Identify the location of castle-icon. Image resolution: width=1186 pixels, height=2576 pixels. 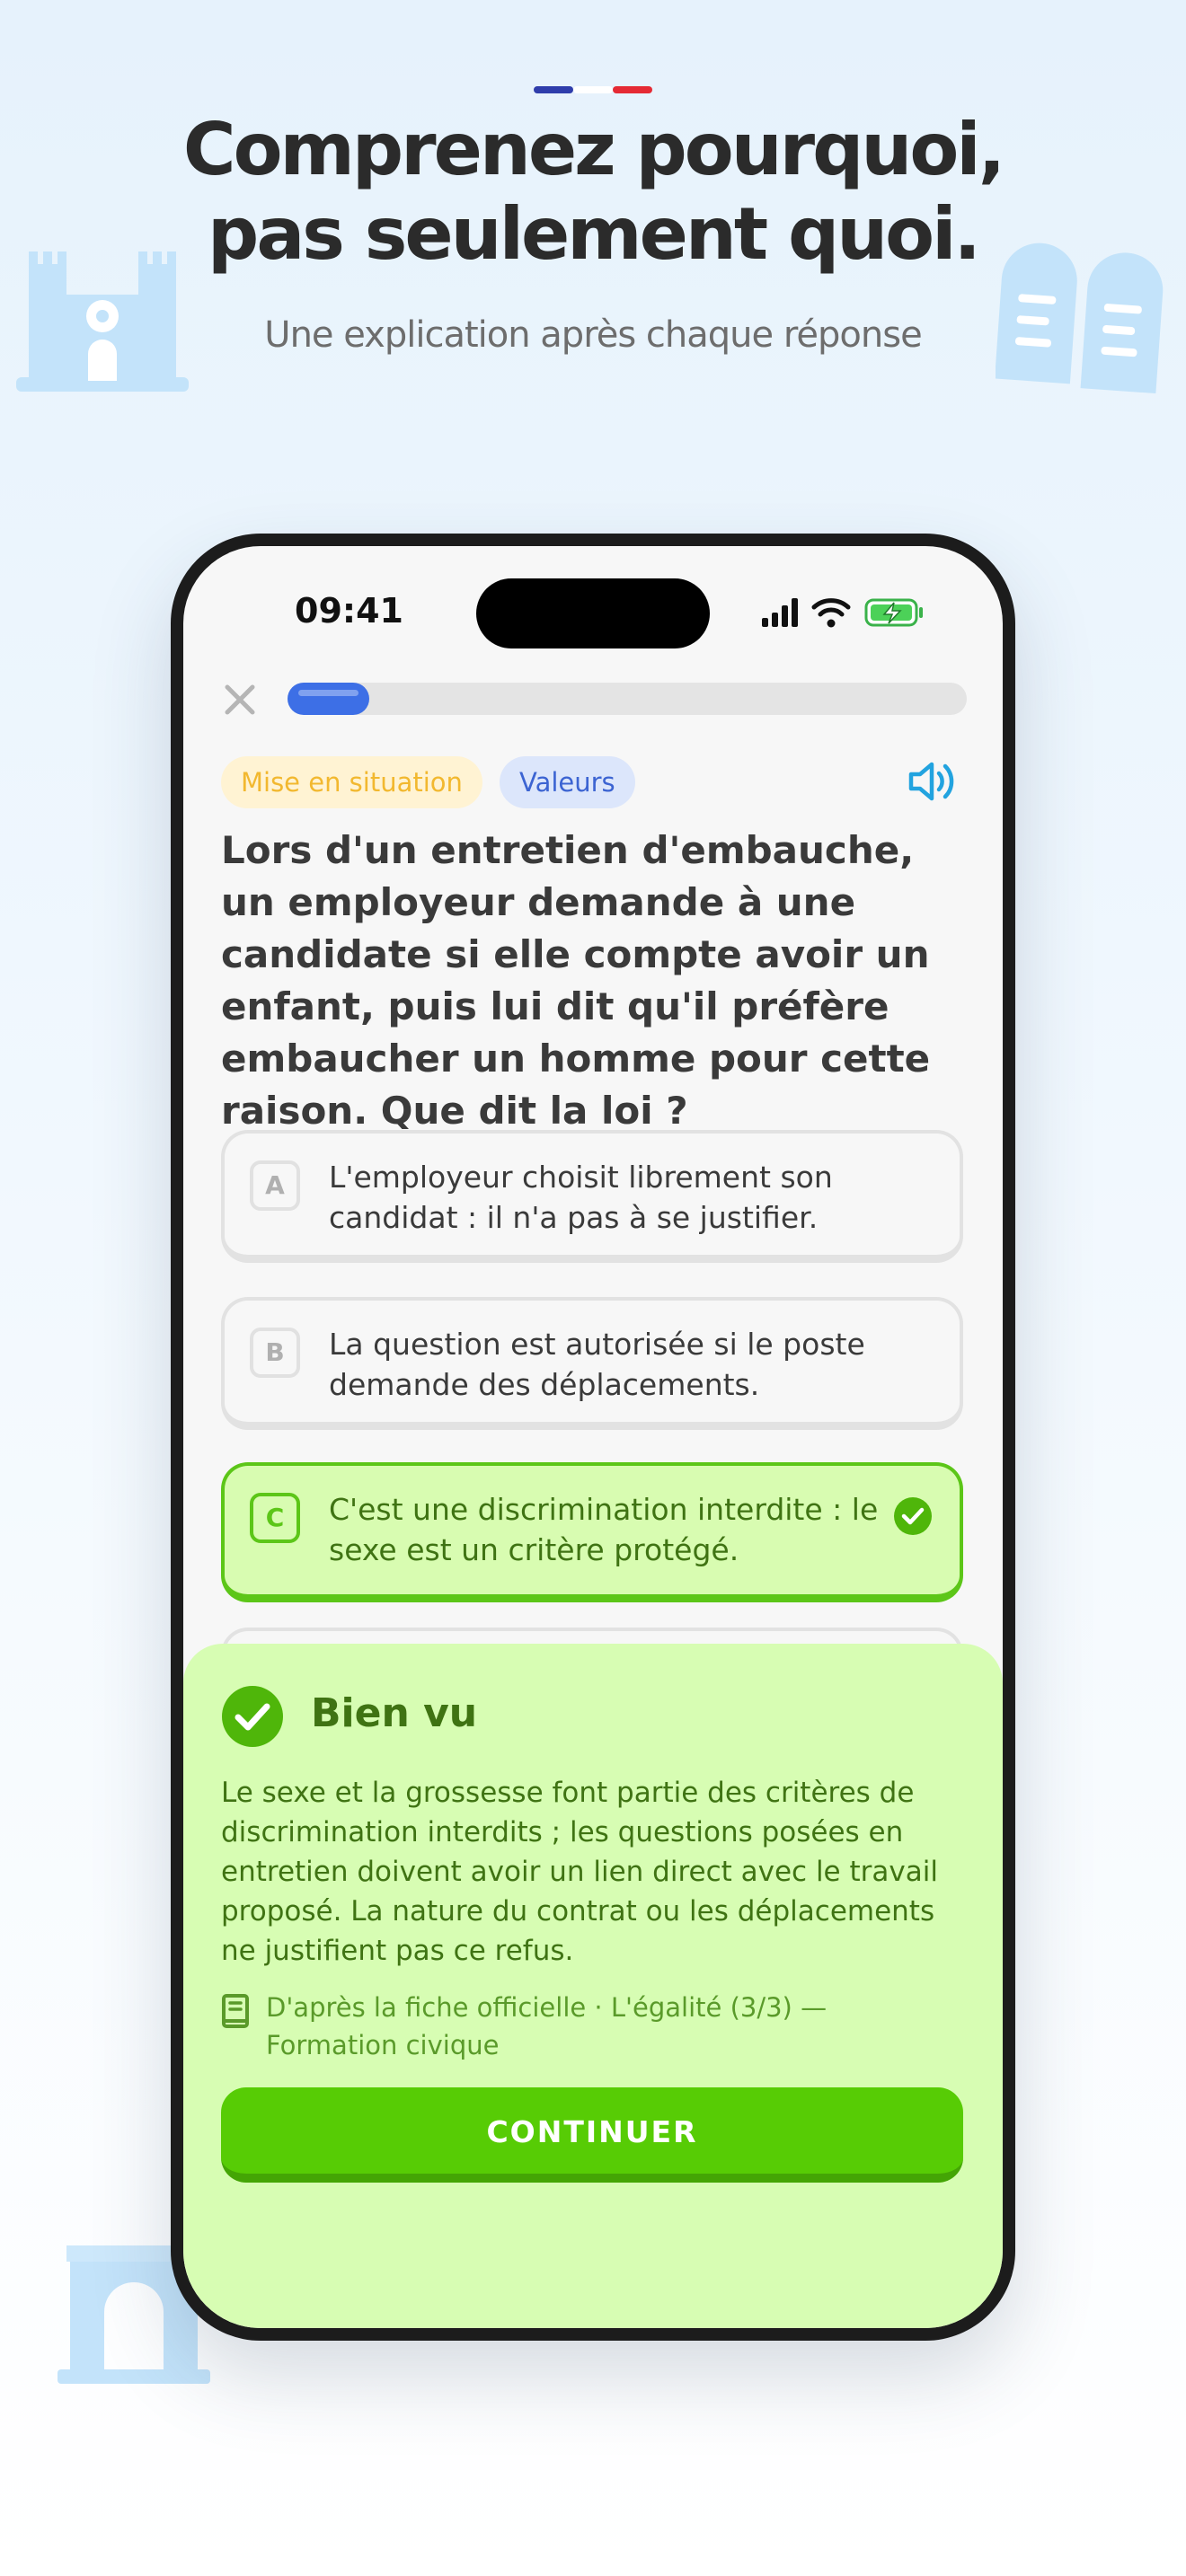
(102, 321).